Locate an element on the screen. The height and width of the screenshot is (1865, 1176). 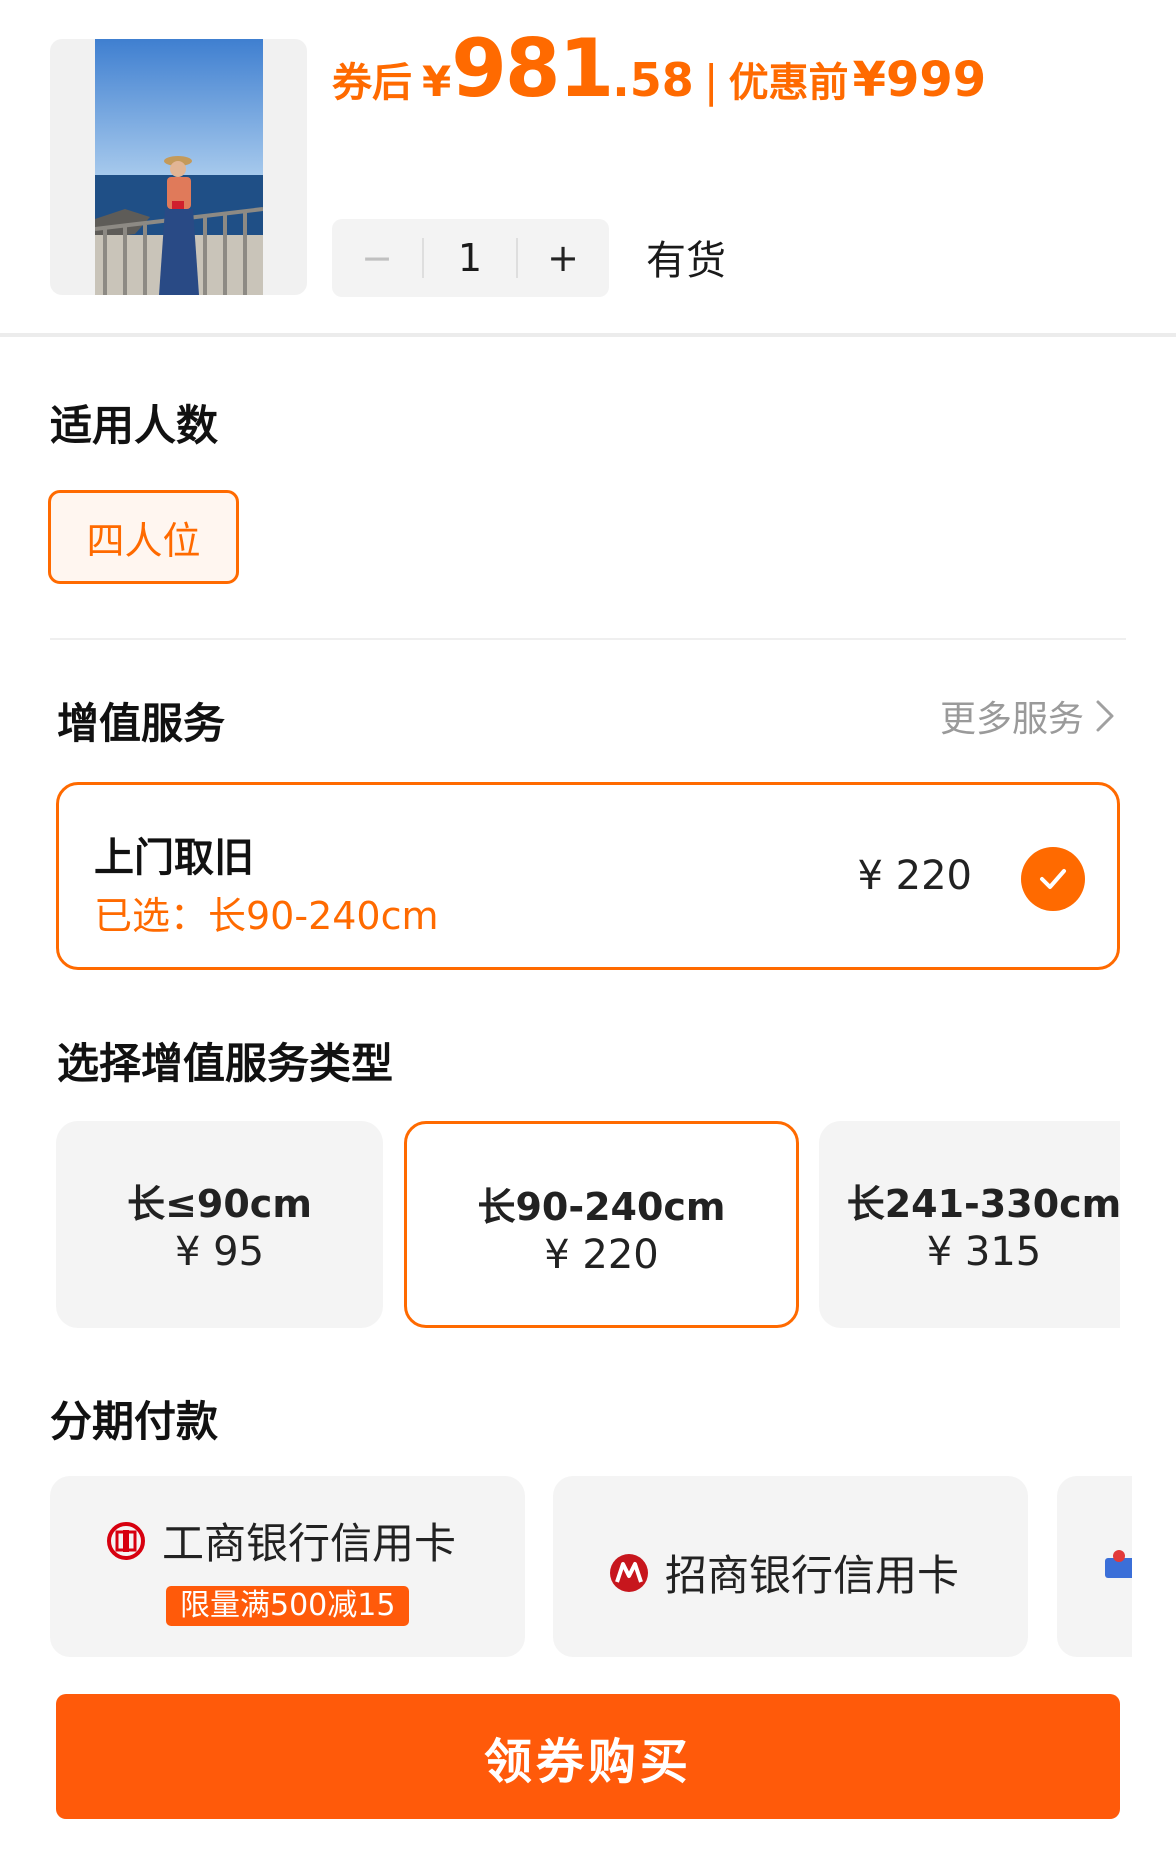
divider is located at coordinates (588, 639).